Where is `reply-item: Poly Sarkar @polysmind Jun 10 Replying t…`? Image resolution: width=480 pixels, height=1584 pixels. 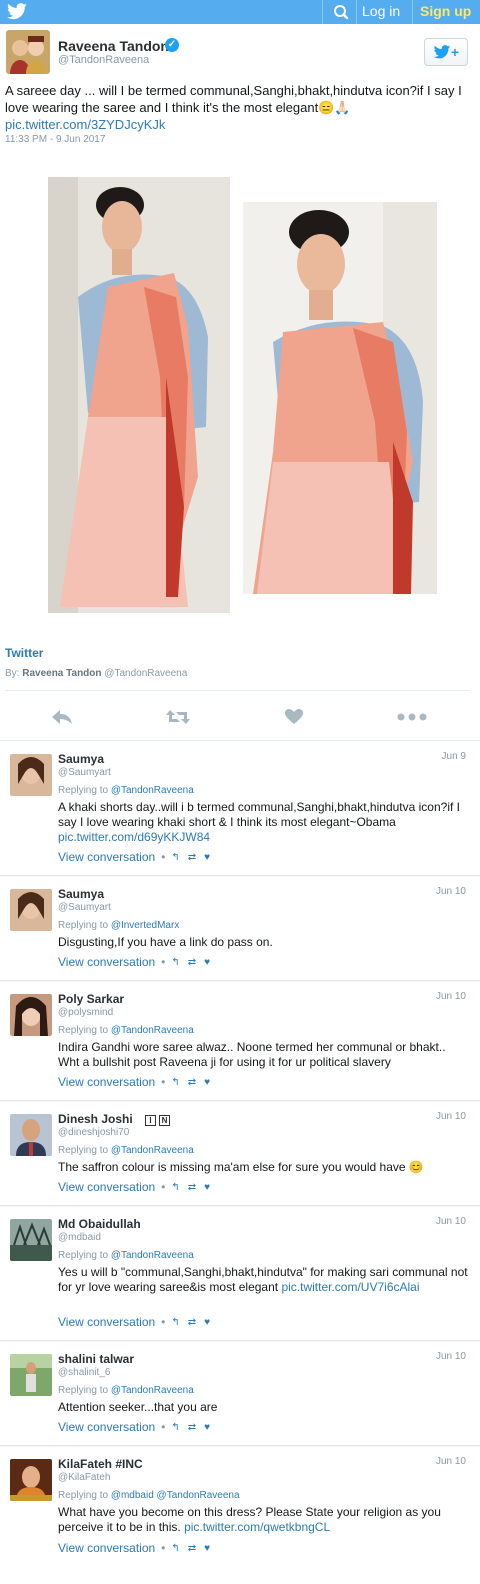
reply-item: Poly Sarkar @polysmind Jun 10 Replying t… is located at coordinates (240, 1041).